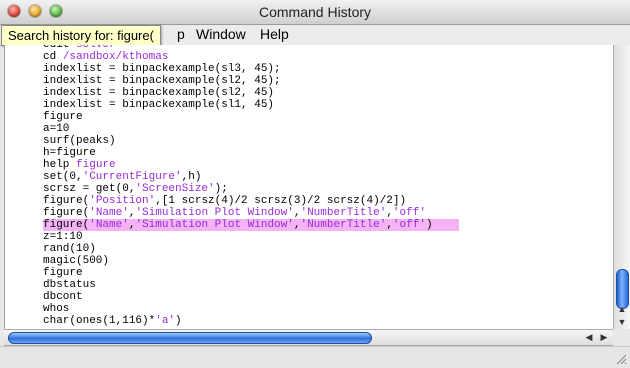  What do you see at coordinates (53, 57) in the screenshot?
I see `history-token: cd` at bounding box center [53, 57].